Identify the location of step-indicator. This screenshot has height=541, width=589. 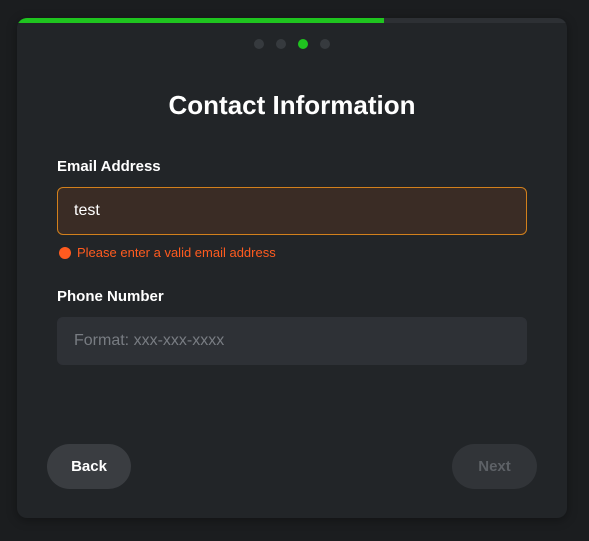
(292, 44).